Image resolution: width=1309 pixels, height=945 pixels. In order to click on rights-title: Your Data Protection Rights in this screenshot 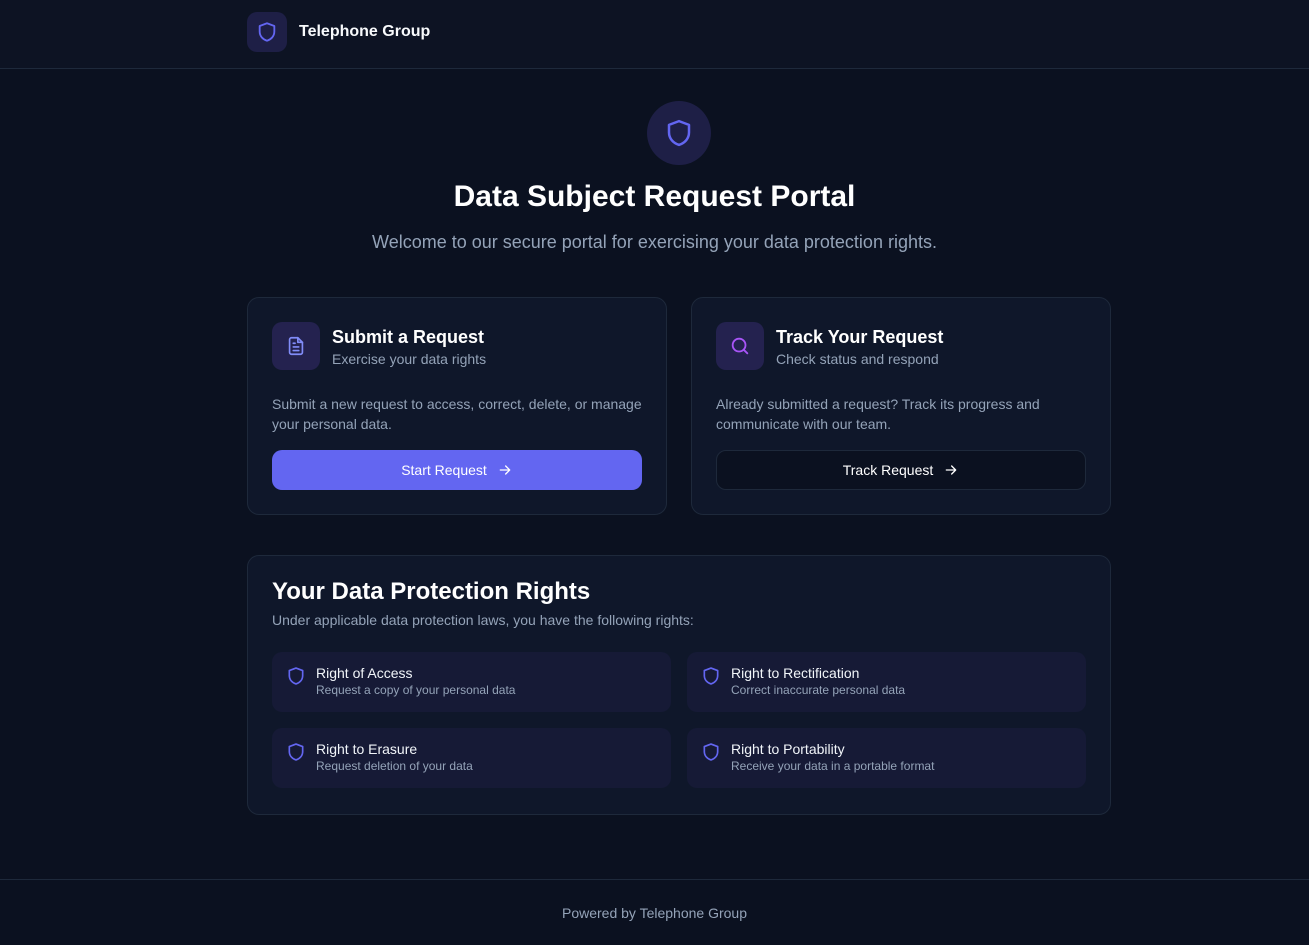, I will do `click(431, 591)`.